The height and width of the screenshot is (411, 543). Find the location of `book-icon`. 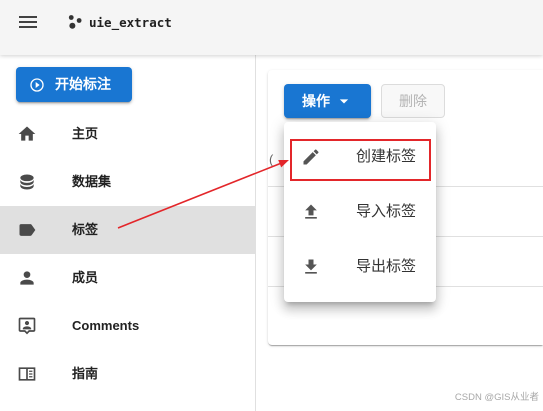

book-icon is located at coordinates (27, 374).